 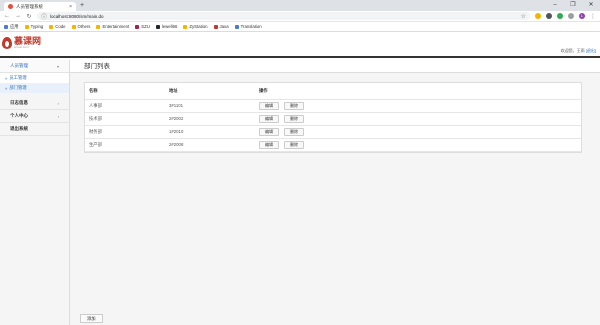 I want to click on bookmark-item: SZU, so click(x=142, y=26).